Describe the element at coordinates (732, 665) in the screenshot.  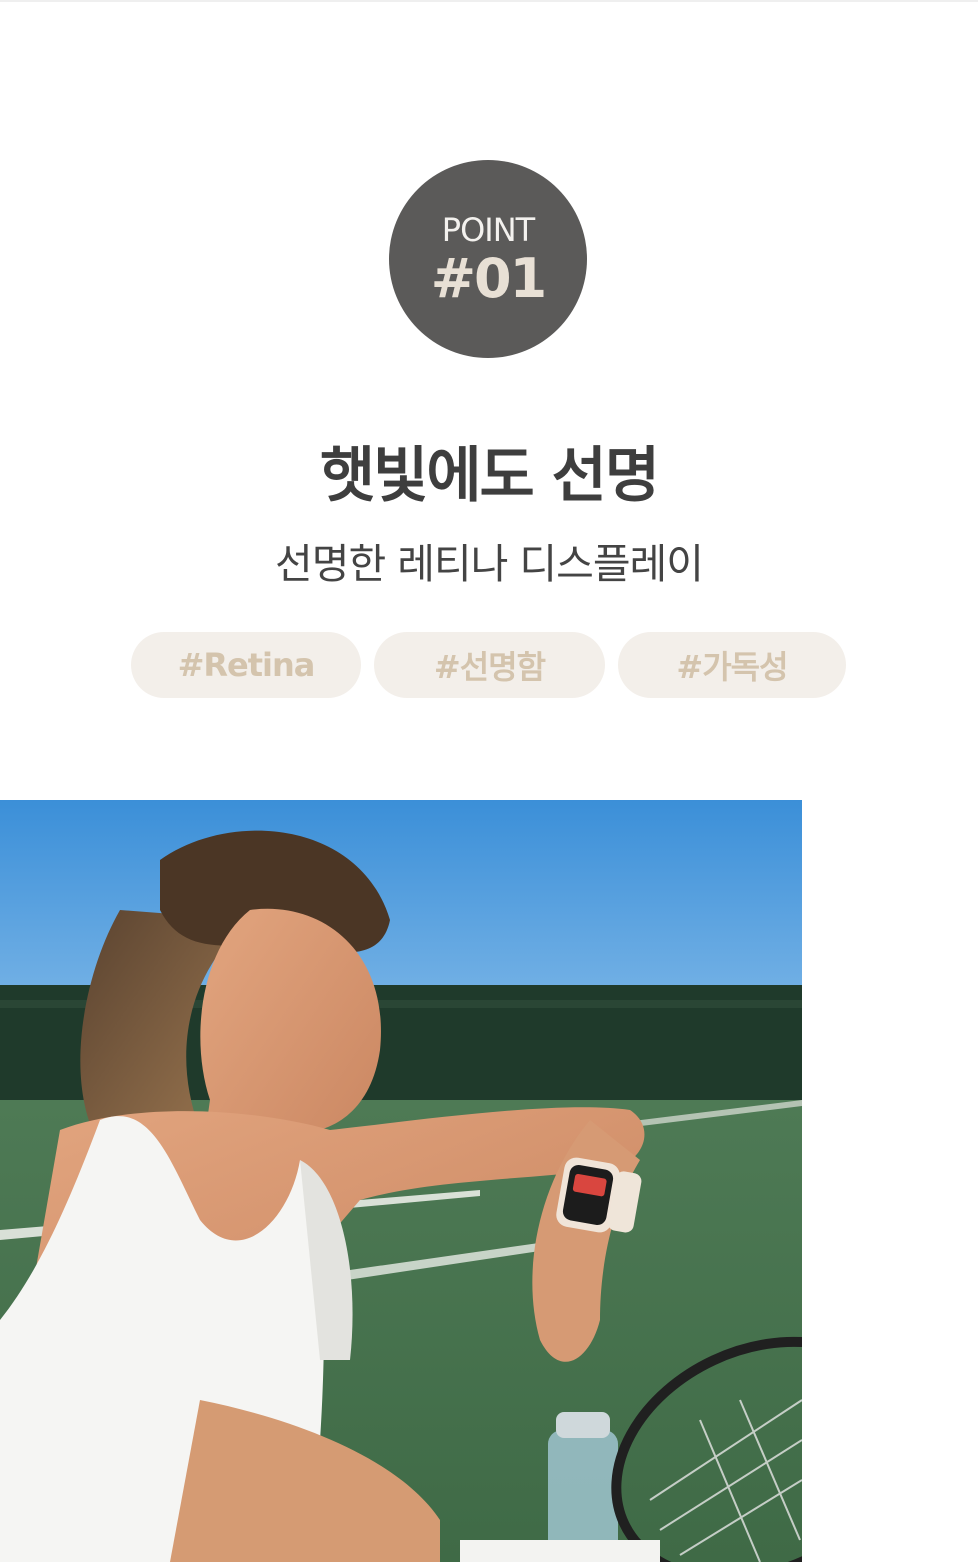
I see `hashtag-chip-readability: #가독성` at that location.